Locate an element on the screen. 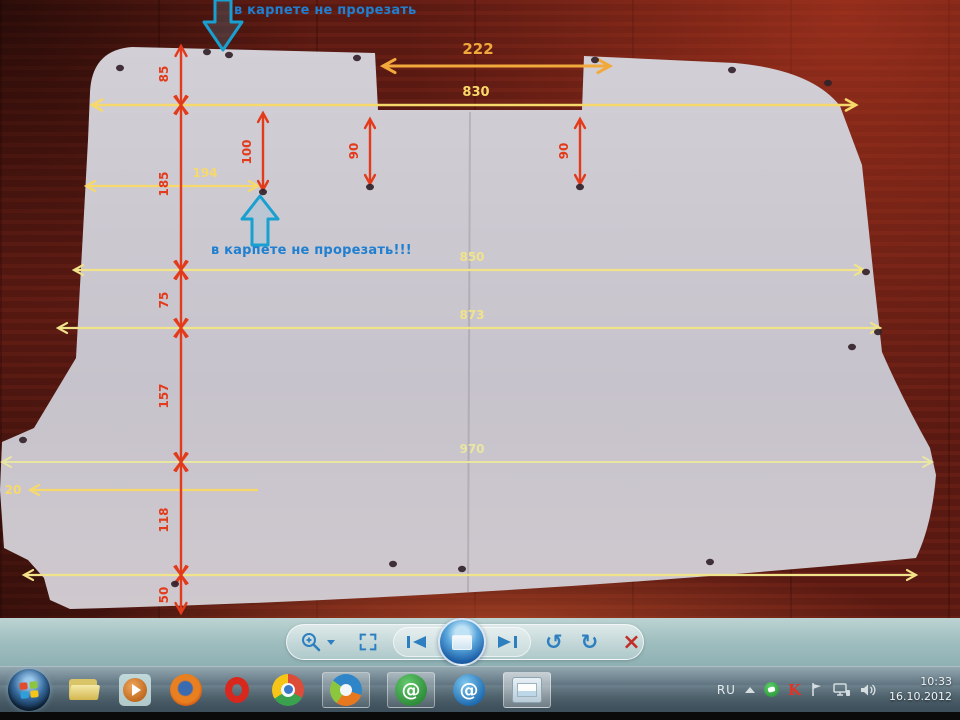  photo-viewer-toolbar: ↺ ↻ × is located at coordinates (465, 642).